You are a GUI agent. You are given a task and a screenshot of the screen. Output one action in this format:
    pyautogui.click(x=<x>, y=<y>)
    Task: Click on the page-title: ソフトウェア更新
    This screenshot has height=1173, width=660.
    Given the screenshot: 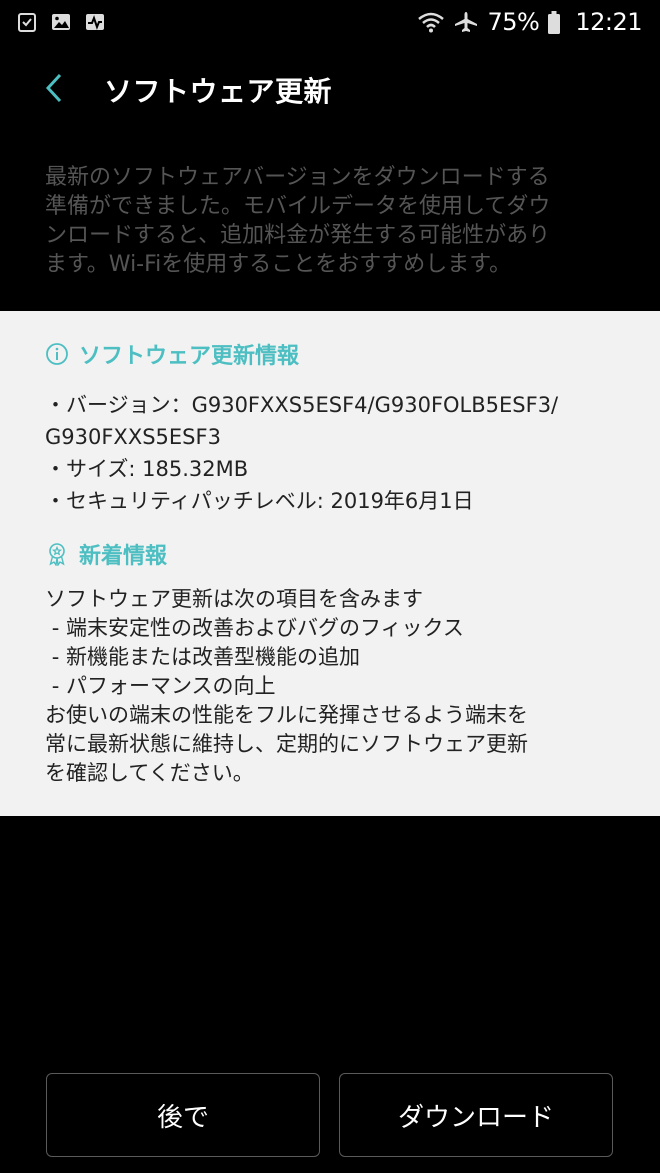 What is the action you would take?
    pyautogui.click(x=218, y=91)
    